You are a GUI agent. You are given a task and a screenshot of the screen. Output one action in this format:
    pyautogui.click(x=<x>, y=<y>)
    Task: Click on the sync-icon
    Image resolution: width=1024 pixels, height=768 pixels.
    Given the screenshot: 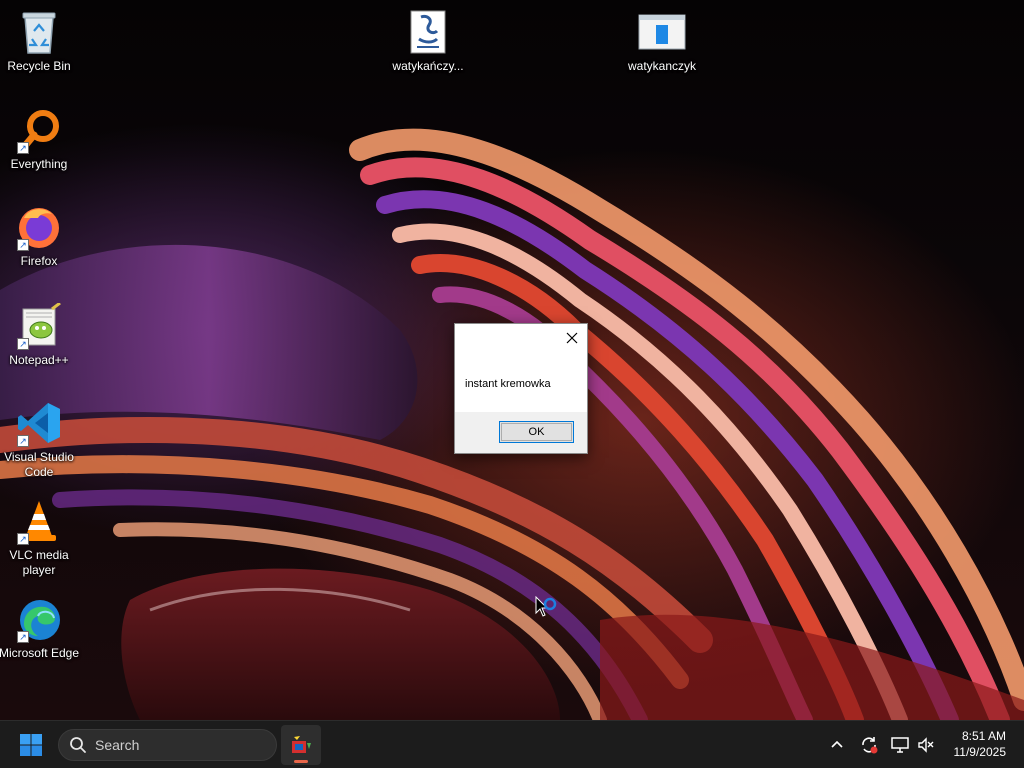 What is the action you would take?
    pyautogui.click(x=870, y=745)
    